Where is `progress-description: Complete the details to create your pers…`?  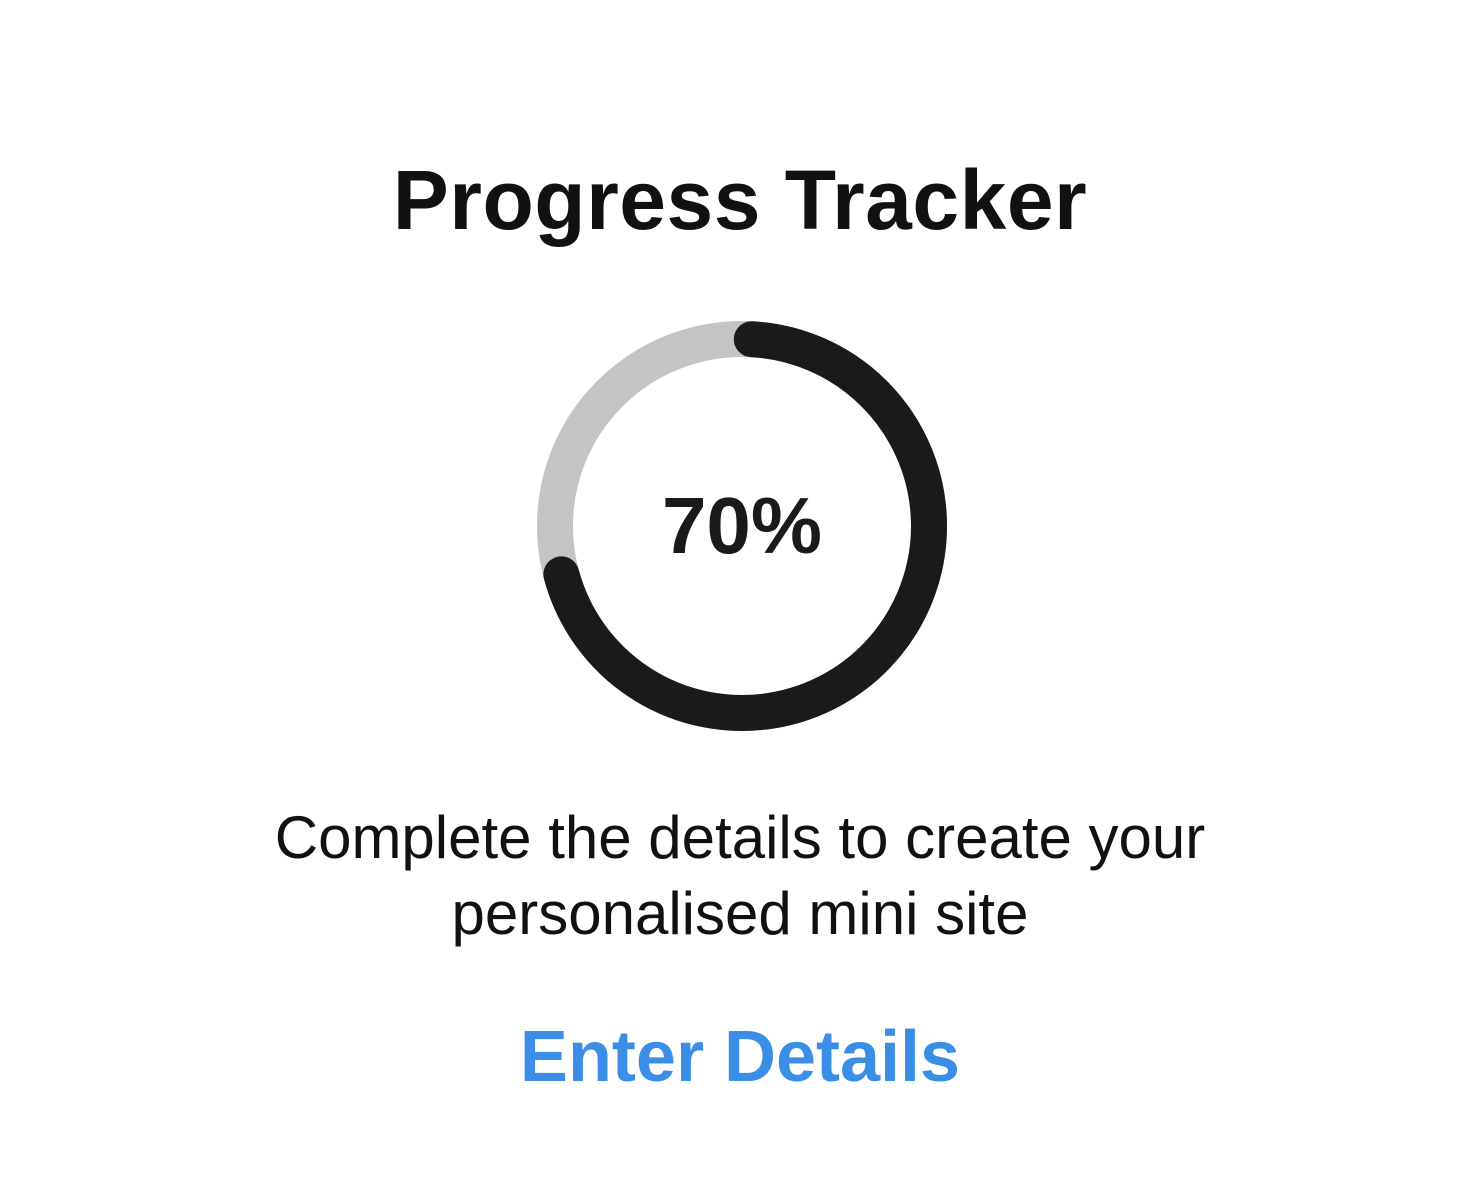
progress-description: Complete the details to create your pers… is located at coordinates (740, 875).